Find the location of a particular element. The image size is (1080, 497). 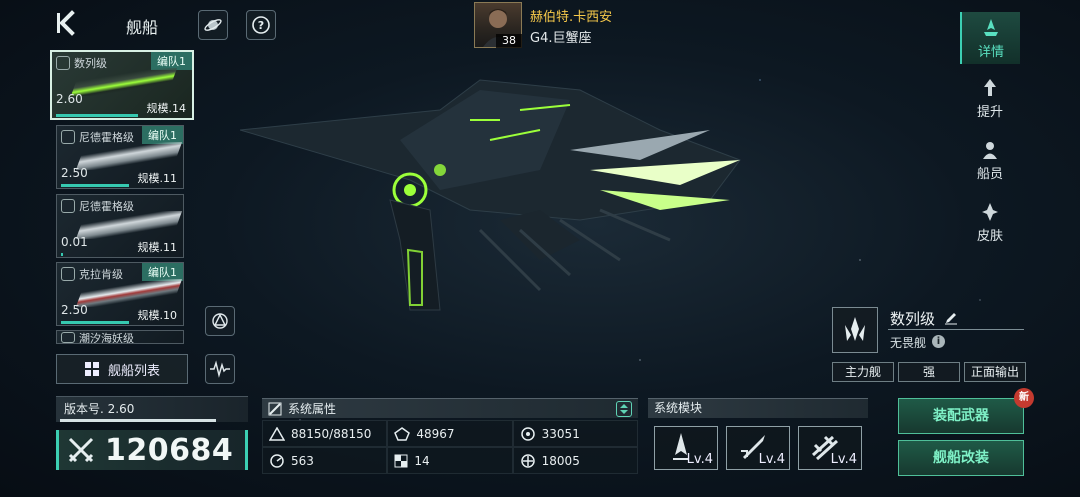

system-attributes-header: 系统属性 is located at coordinates (450, 408).